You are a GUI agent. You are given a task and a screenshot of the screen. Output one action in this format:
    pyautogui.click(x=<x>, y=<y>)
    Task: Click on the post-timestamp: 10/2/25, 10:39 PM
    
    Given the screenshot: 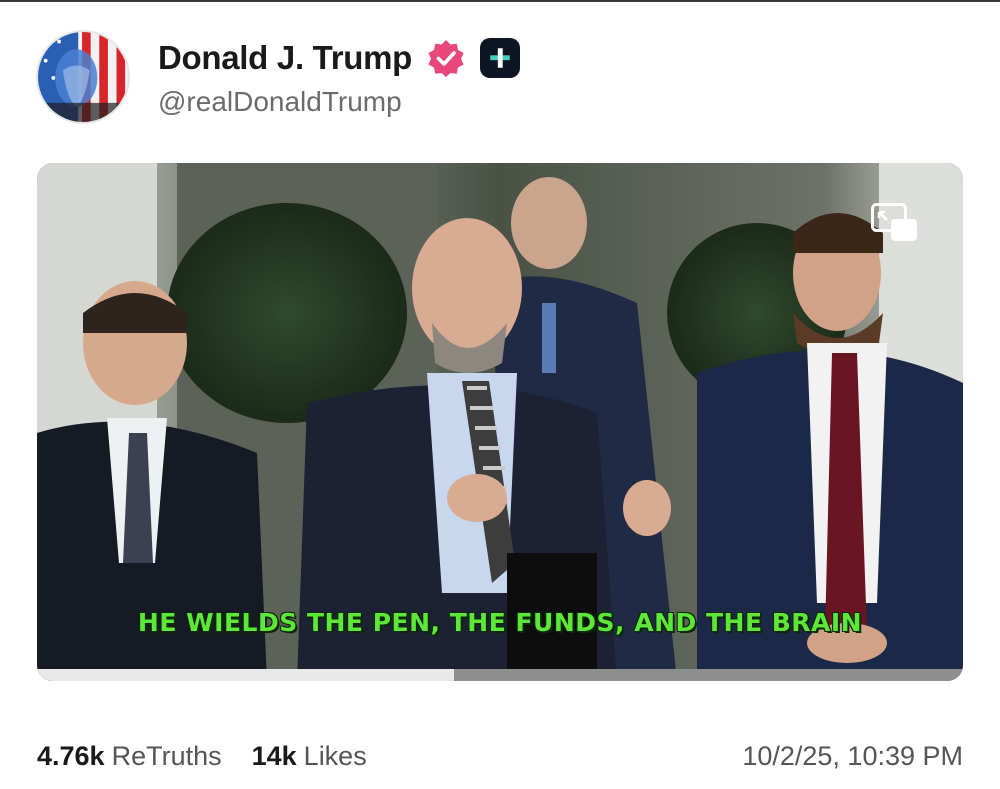 What is the action you would take?
    pyautogui.click(x=852, y=756)
    